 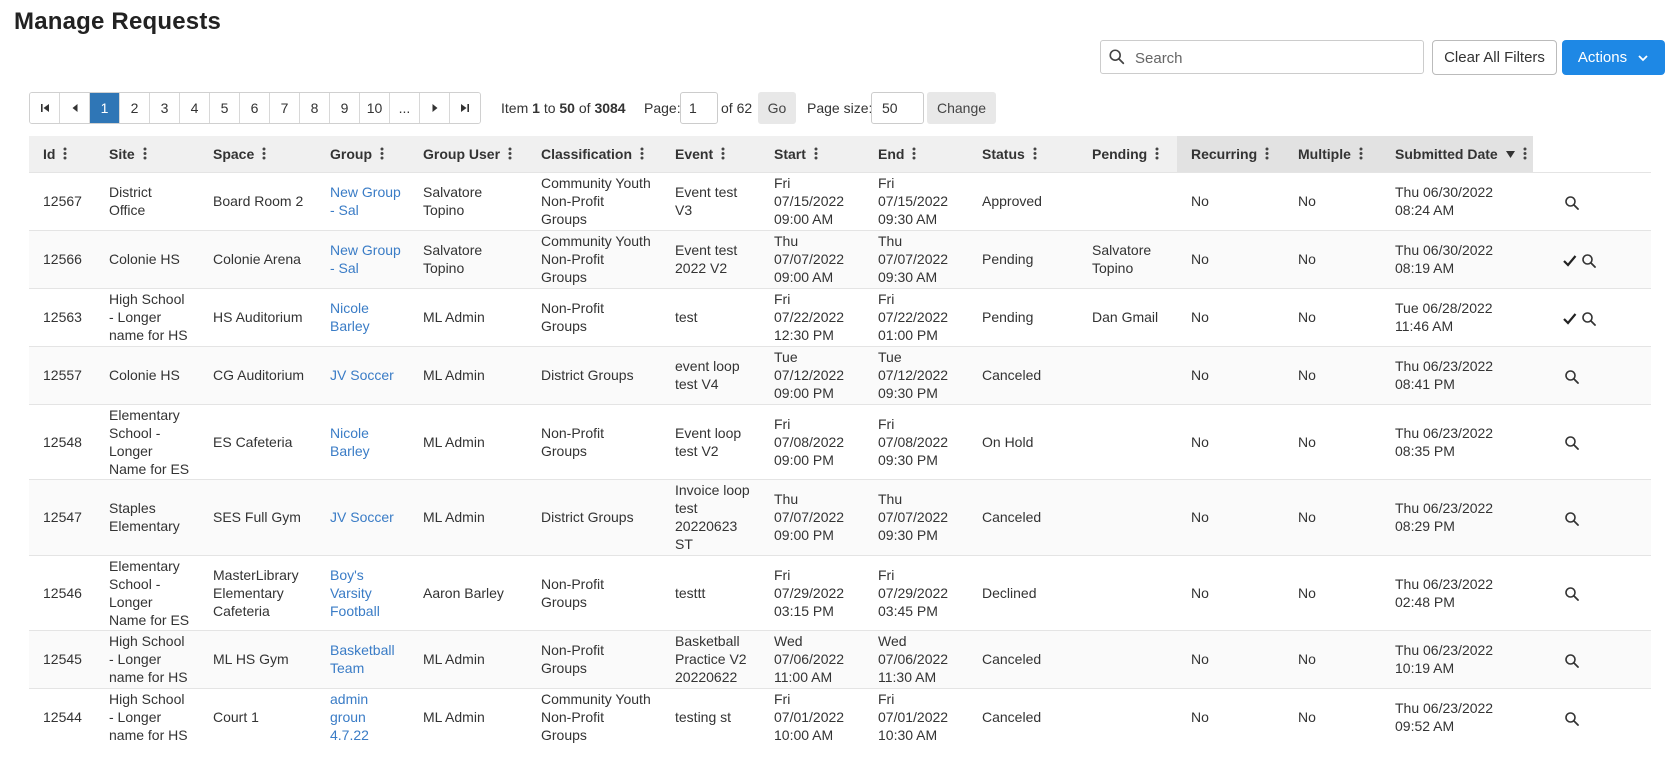 I want to click on column-header: End, so click(x=916, y=154).